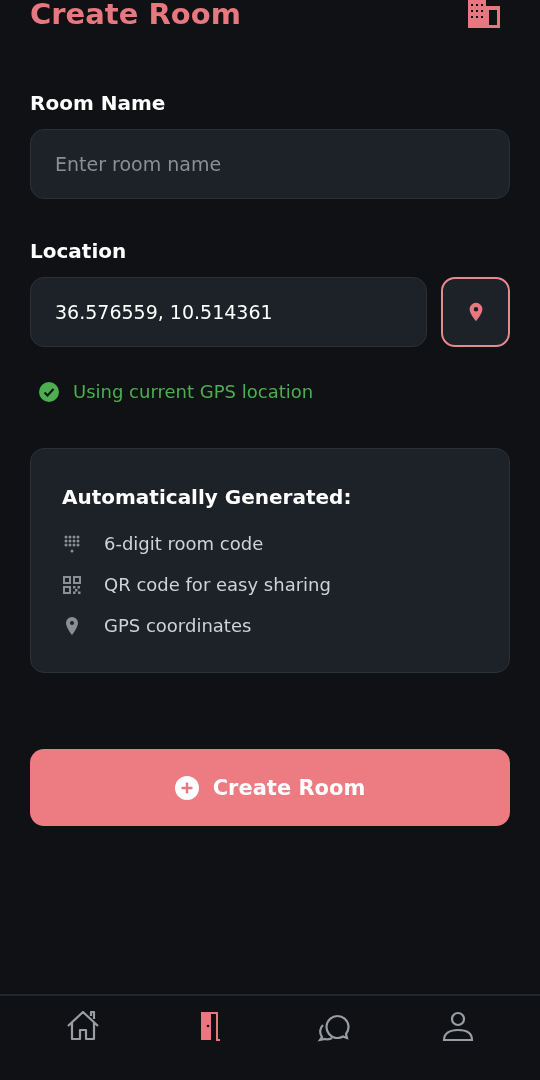  I want to click on page-title: Create Room, so click(135, 16).